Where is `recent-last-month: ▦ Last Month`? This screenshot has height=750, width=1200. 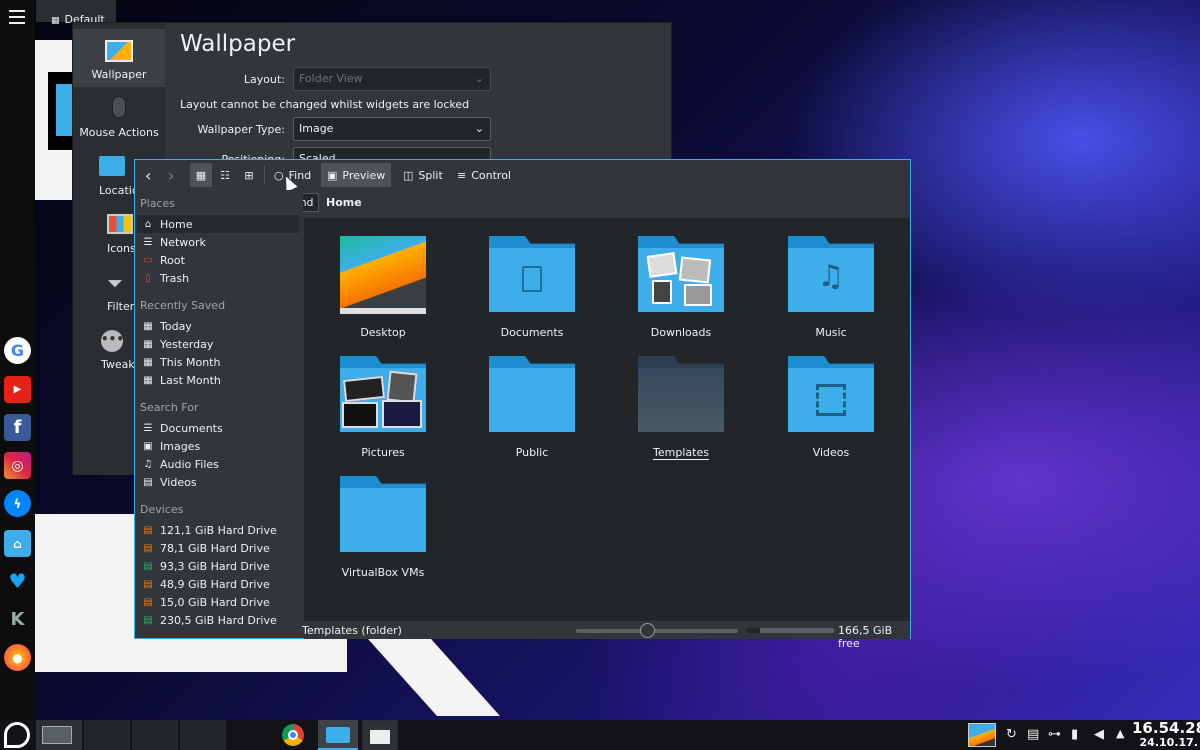 recent-last-month: ▦ Last Month is located at coordinates (218, 380).